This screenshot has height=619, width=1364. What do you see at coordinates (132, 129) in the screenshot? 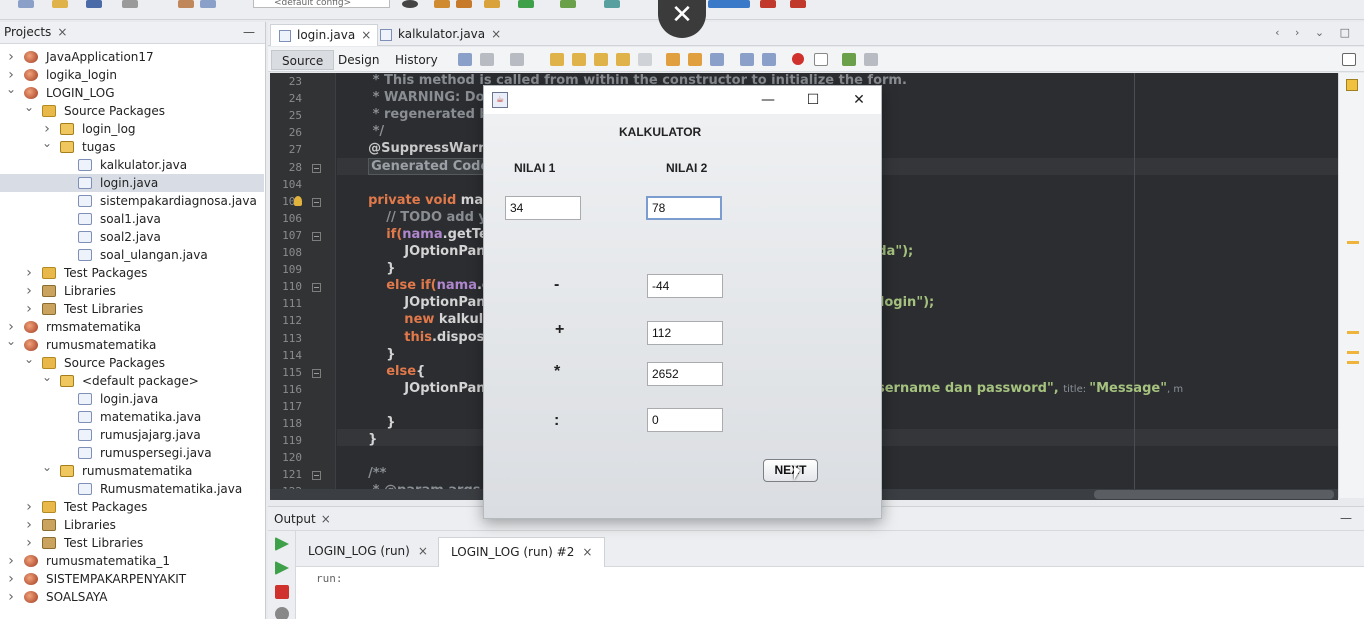
I see `tree-item: › login_log` at bounding box center [132, 129].